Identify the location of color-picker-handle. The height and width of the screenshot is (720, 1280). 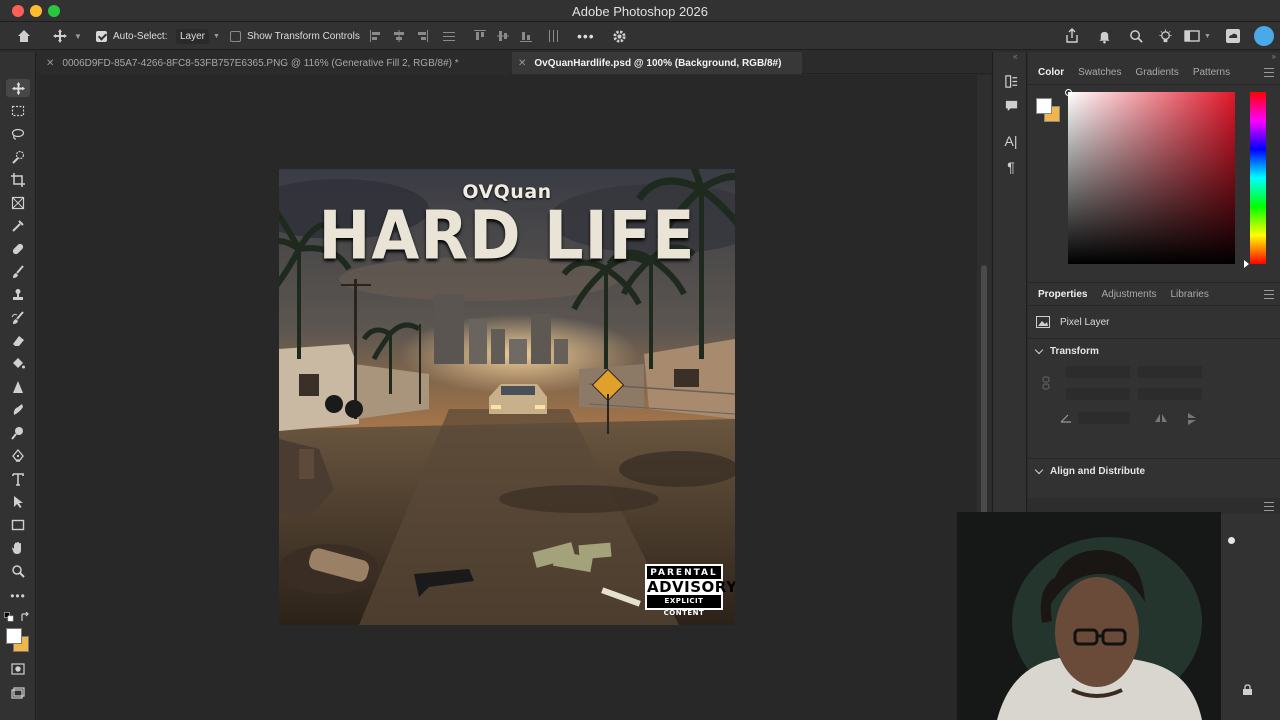
(1068, 92).